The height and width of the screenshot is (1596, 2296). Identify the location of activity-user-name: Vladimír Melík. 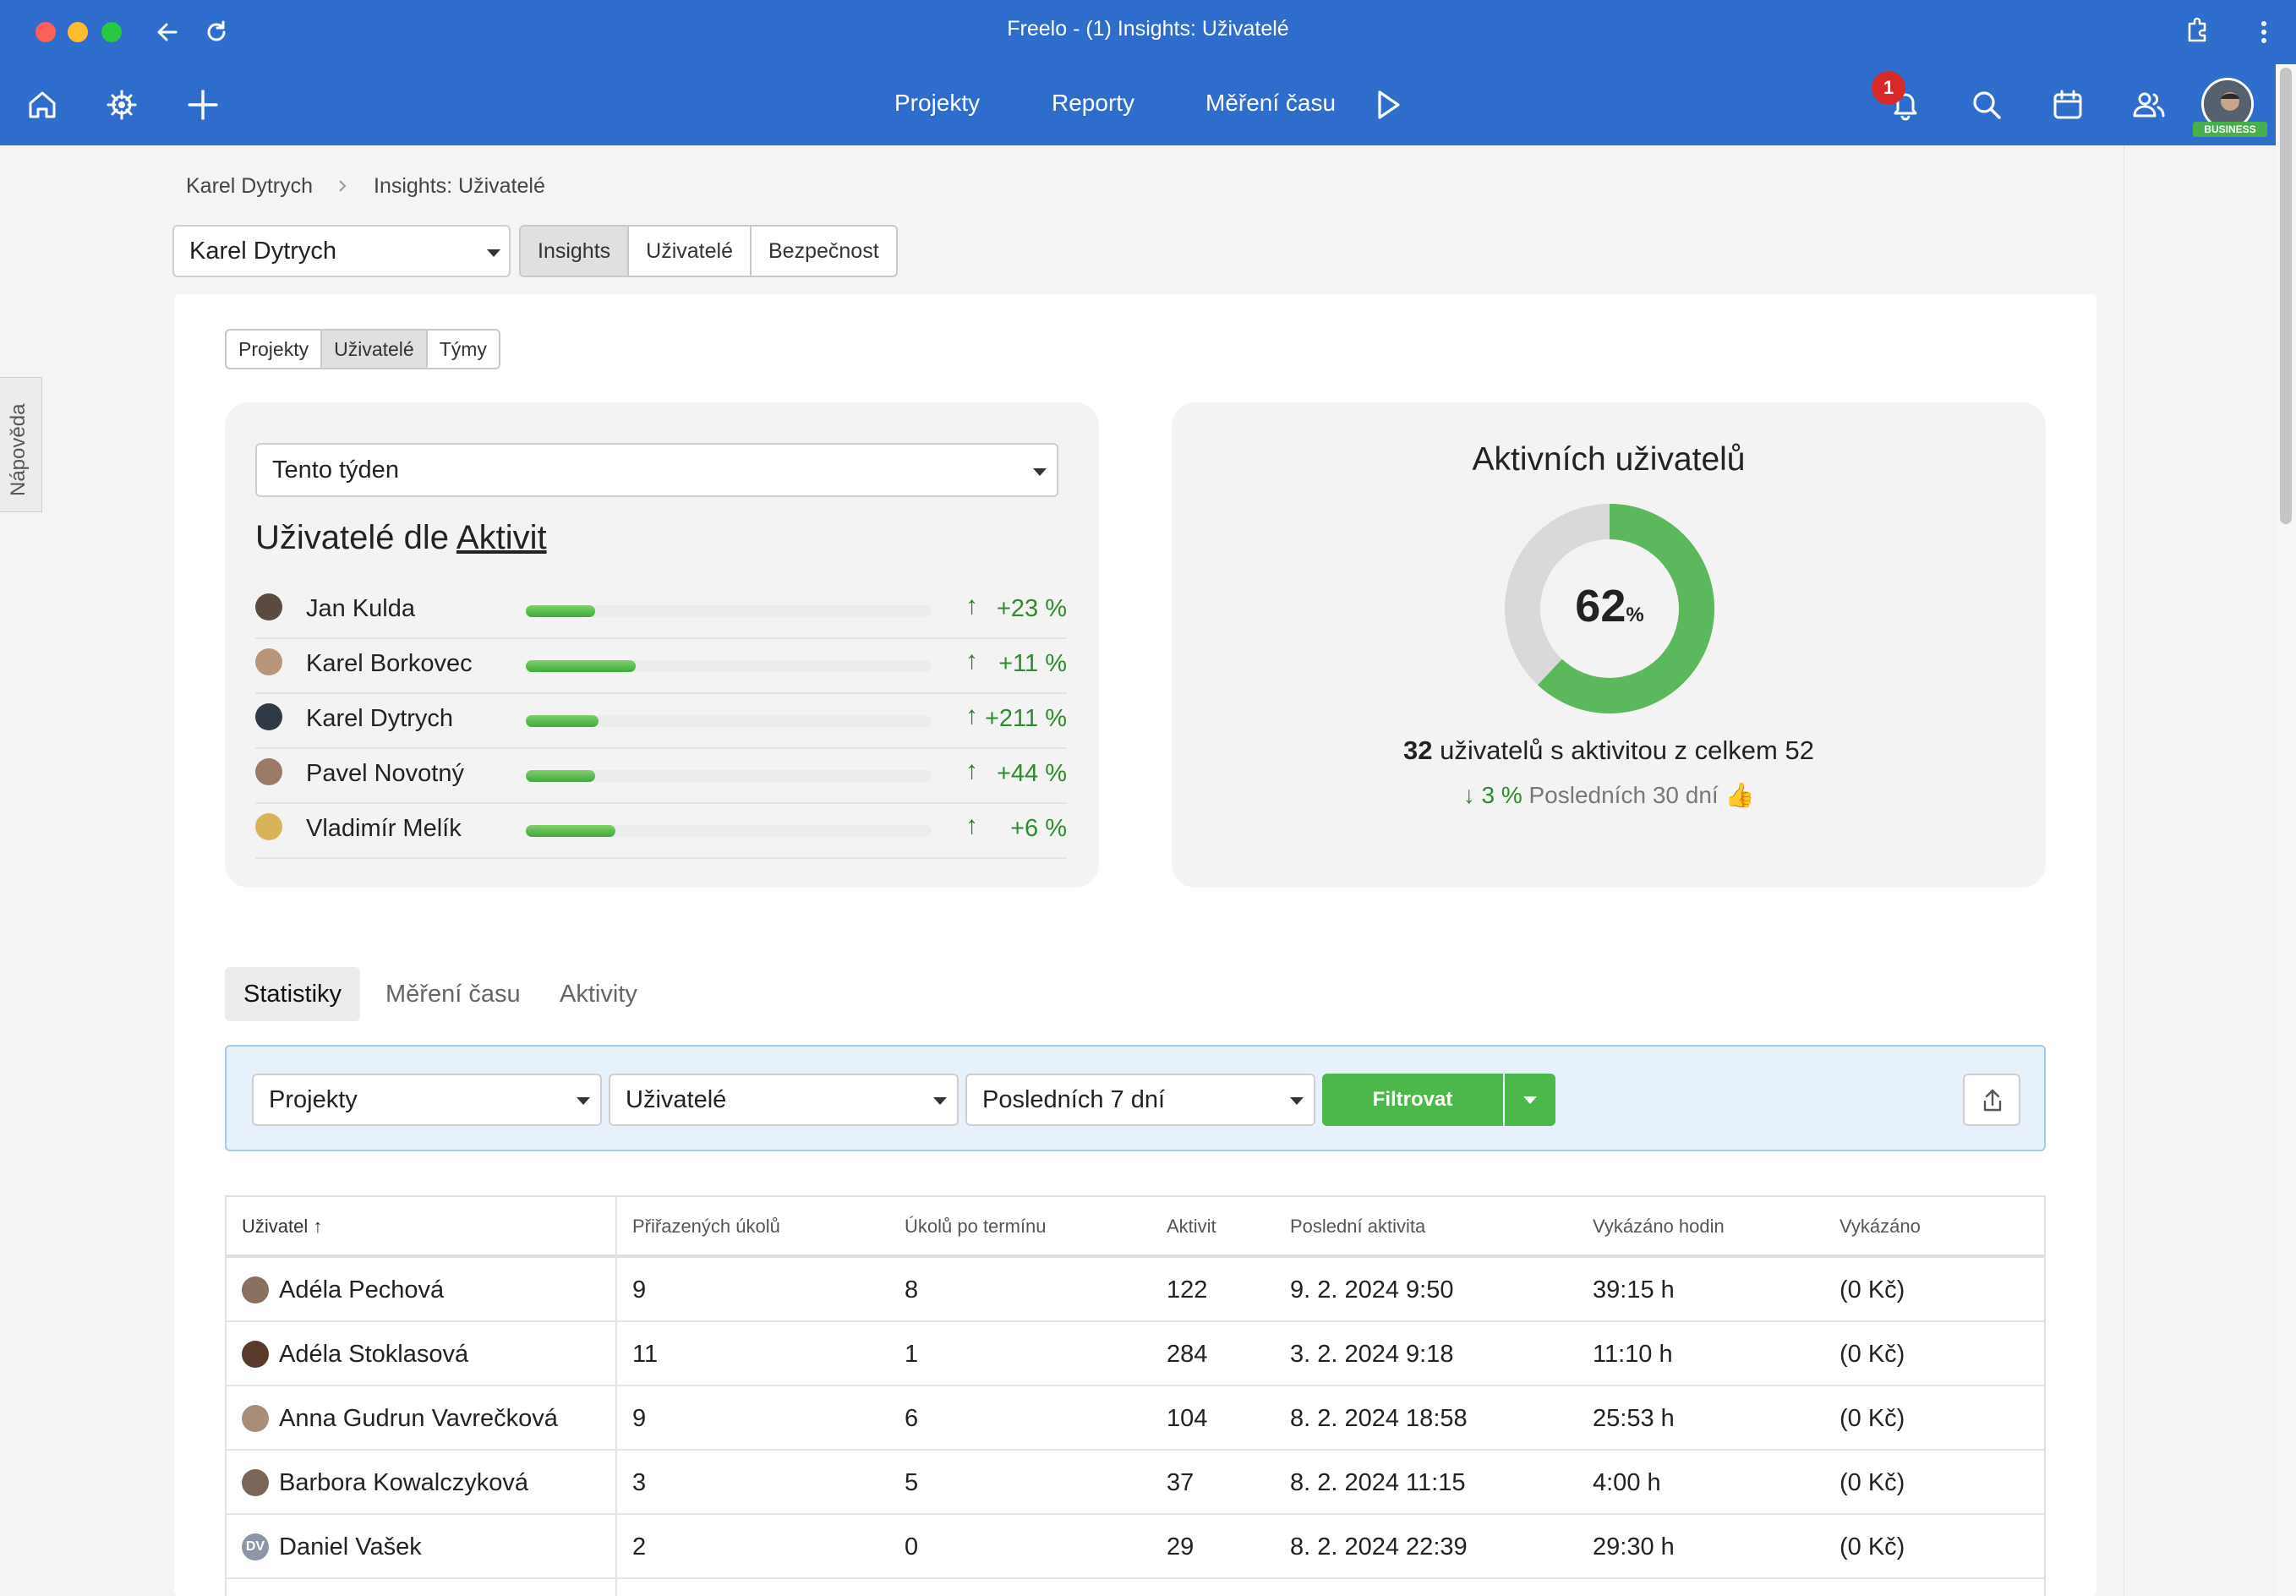
(384, 829).